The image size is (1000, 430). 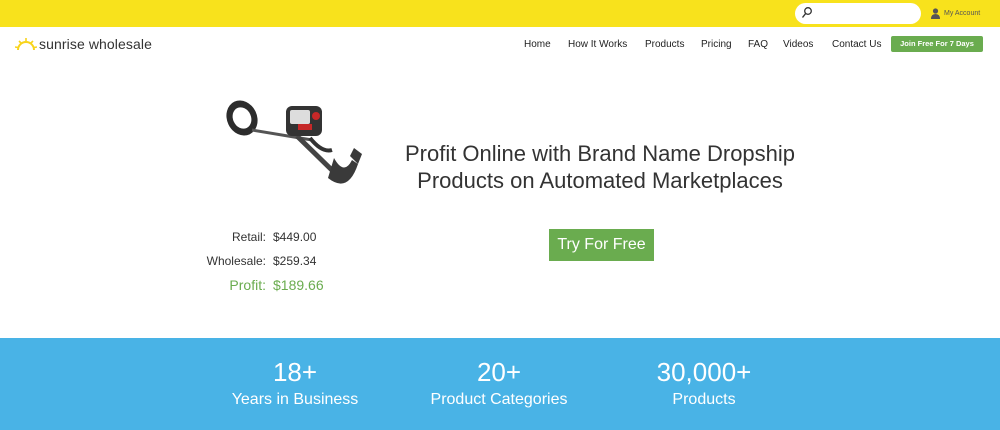 I want to click on search-icon, so click(x=806, y=12).